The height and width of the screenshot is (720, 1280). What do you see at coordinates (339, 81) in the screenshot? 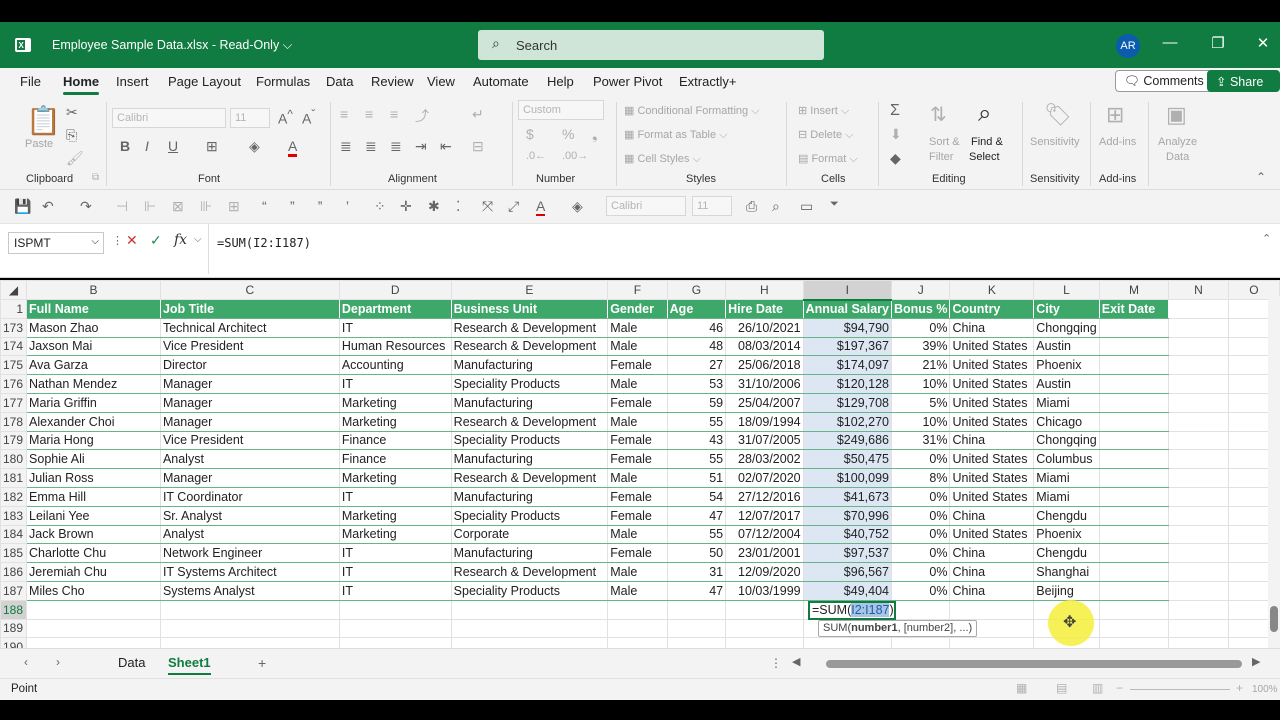
I see `menu-data: Data` at bounding box center [339, 81].